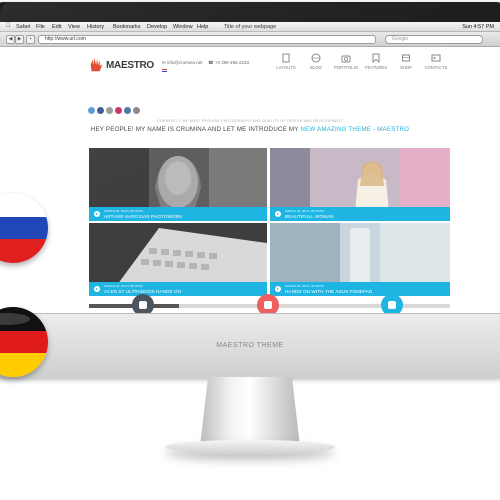 The height and width of the screenshot is (500, 500). I want to click on nav-layouts: LAYOUTS, so click(286, 65).